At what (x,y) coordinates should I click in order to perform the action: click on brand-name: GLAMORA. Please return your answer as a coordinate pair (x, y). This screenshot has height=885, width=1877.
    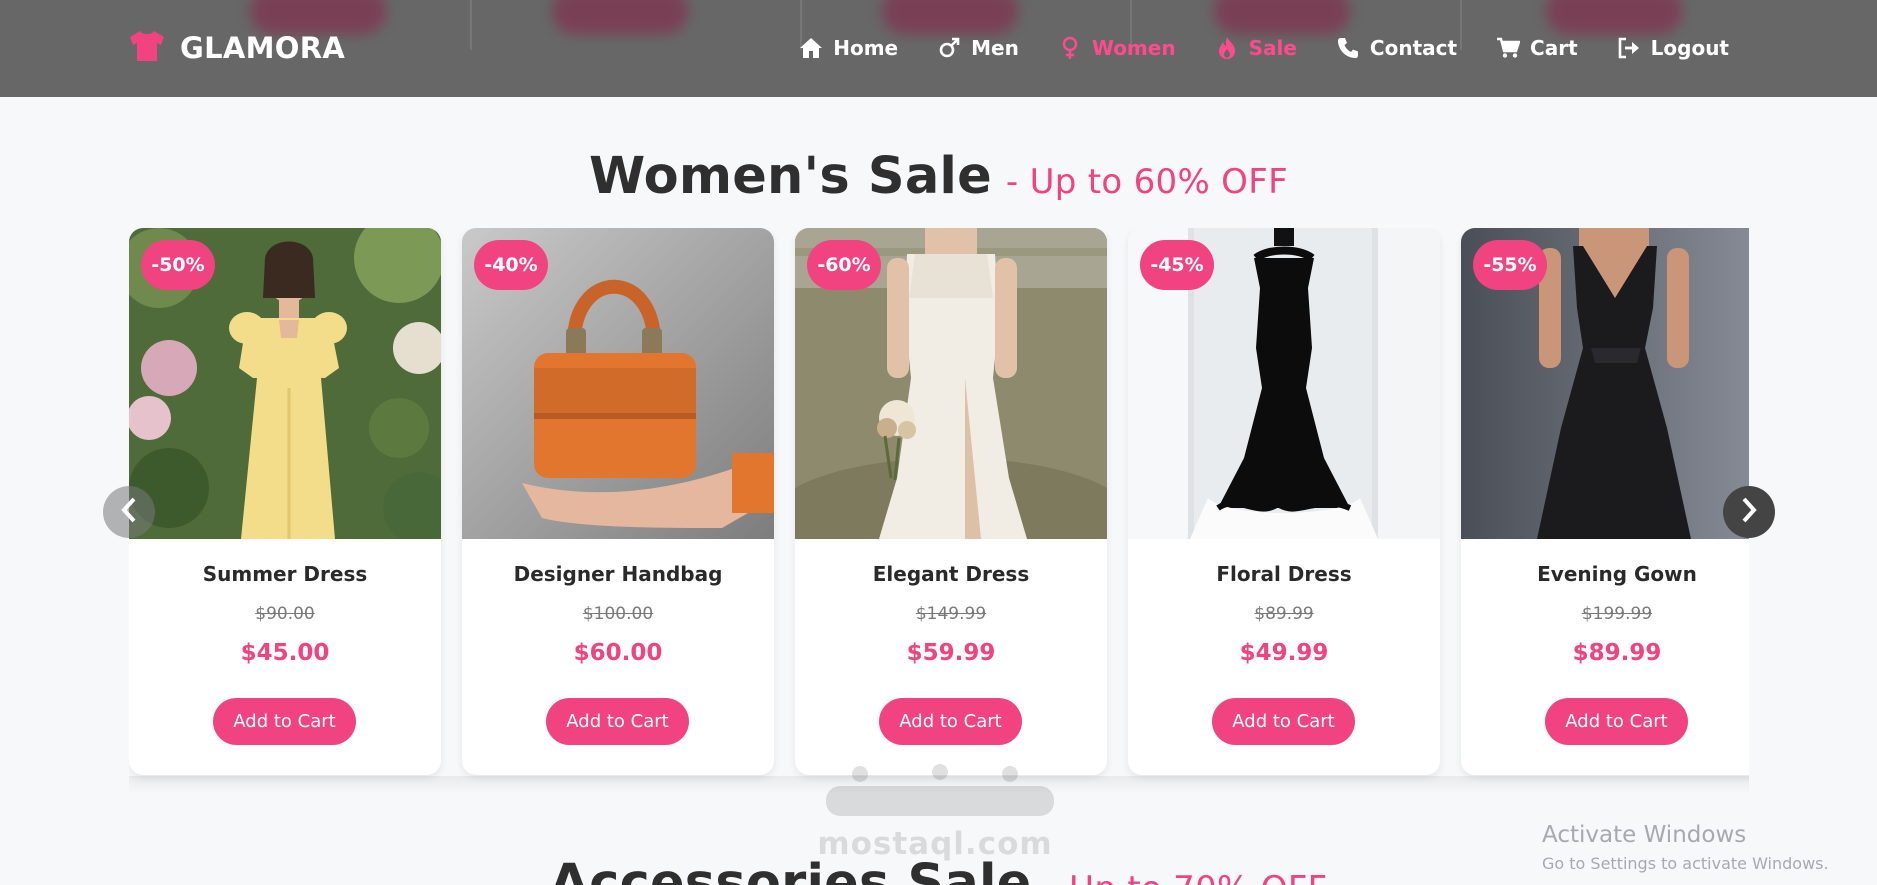
    Looking at the image, I should click on (263, 48).